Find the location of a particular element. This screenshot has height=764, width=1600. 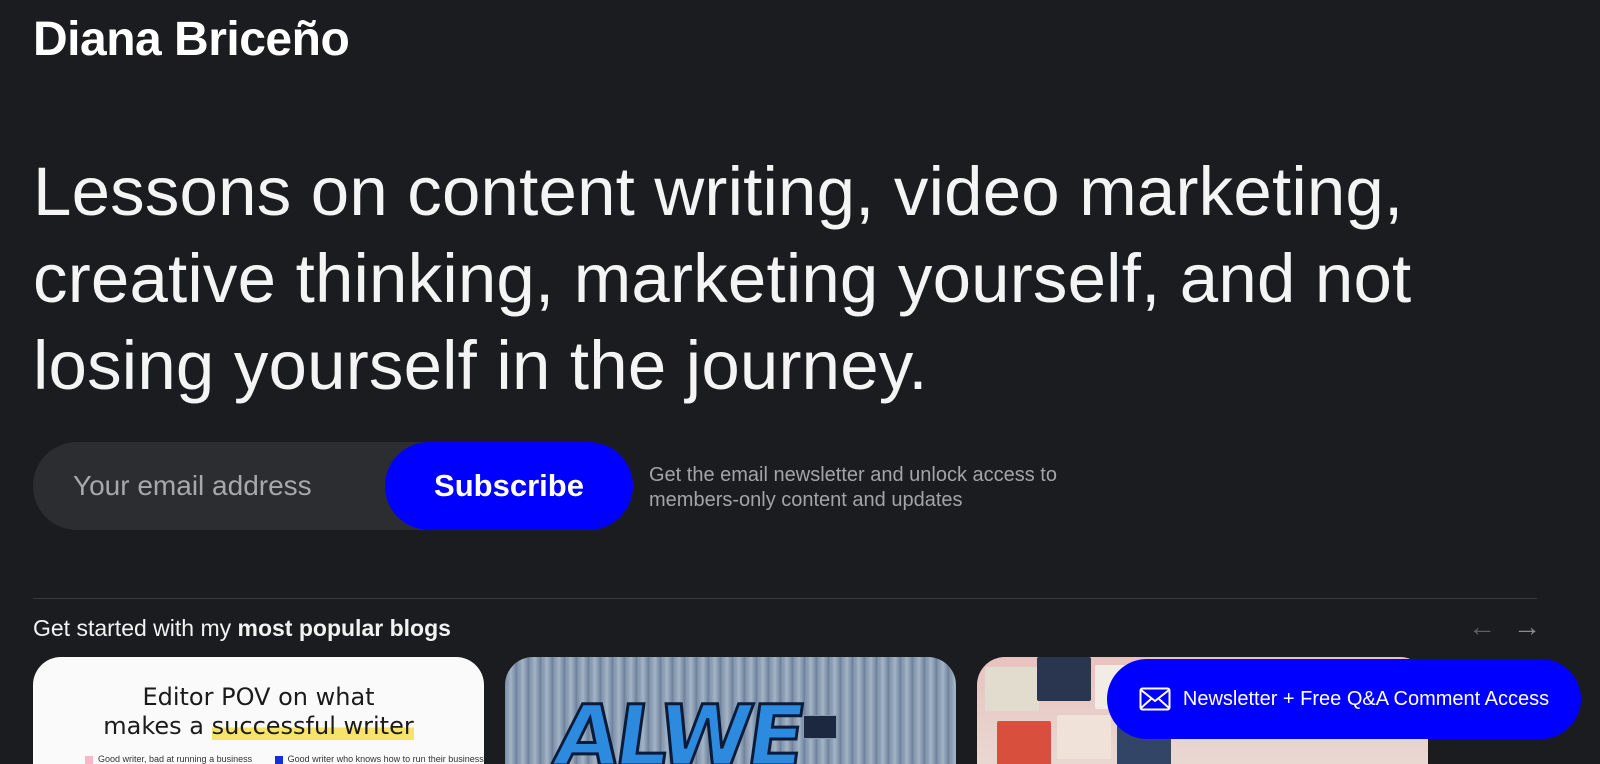

section-divider is located at coordinates (785, 598).